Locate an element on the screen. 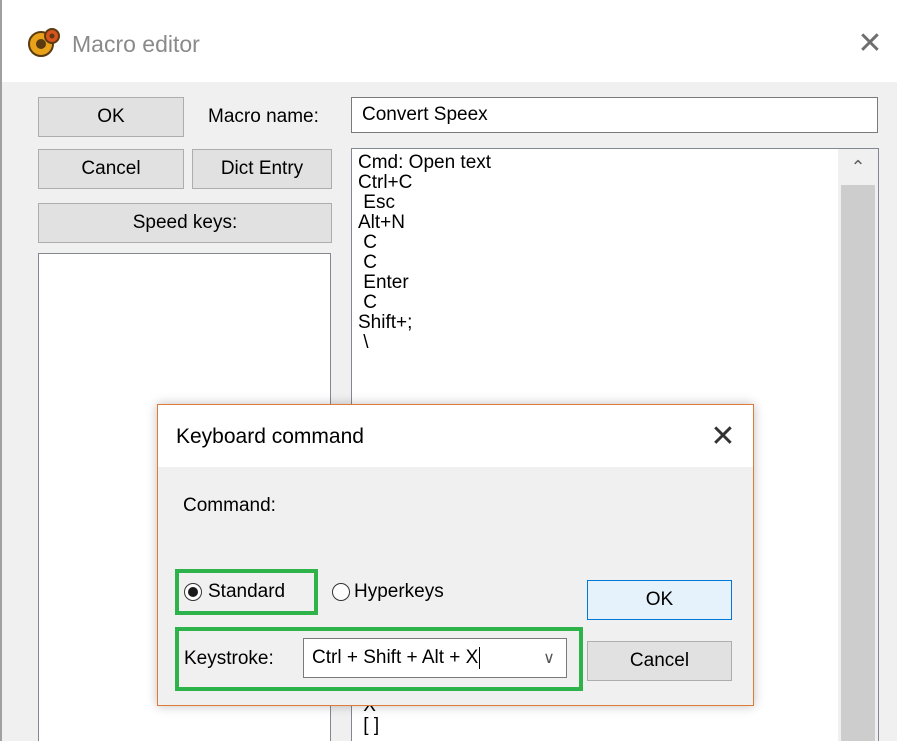 The width and height of the screenshot is (897, 741). keystroke-text: Ctrl + Shift + Alt + X is located at coordinates (395, 658).